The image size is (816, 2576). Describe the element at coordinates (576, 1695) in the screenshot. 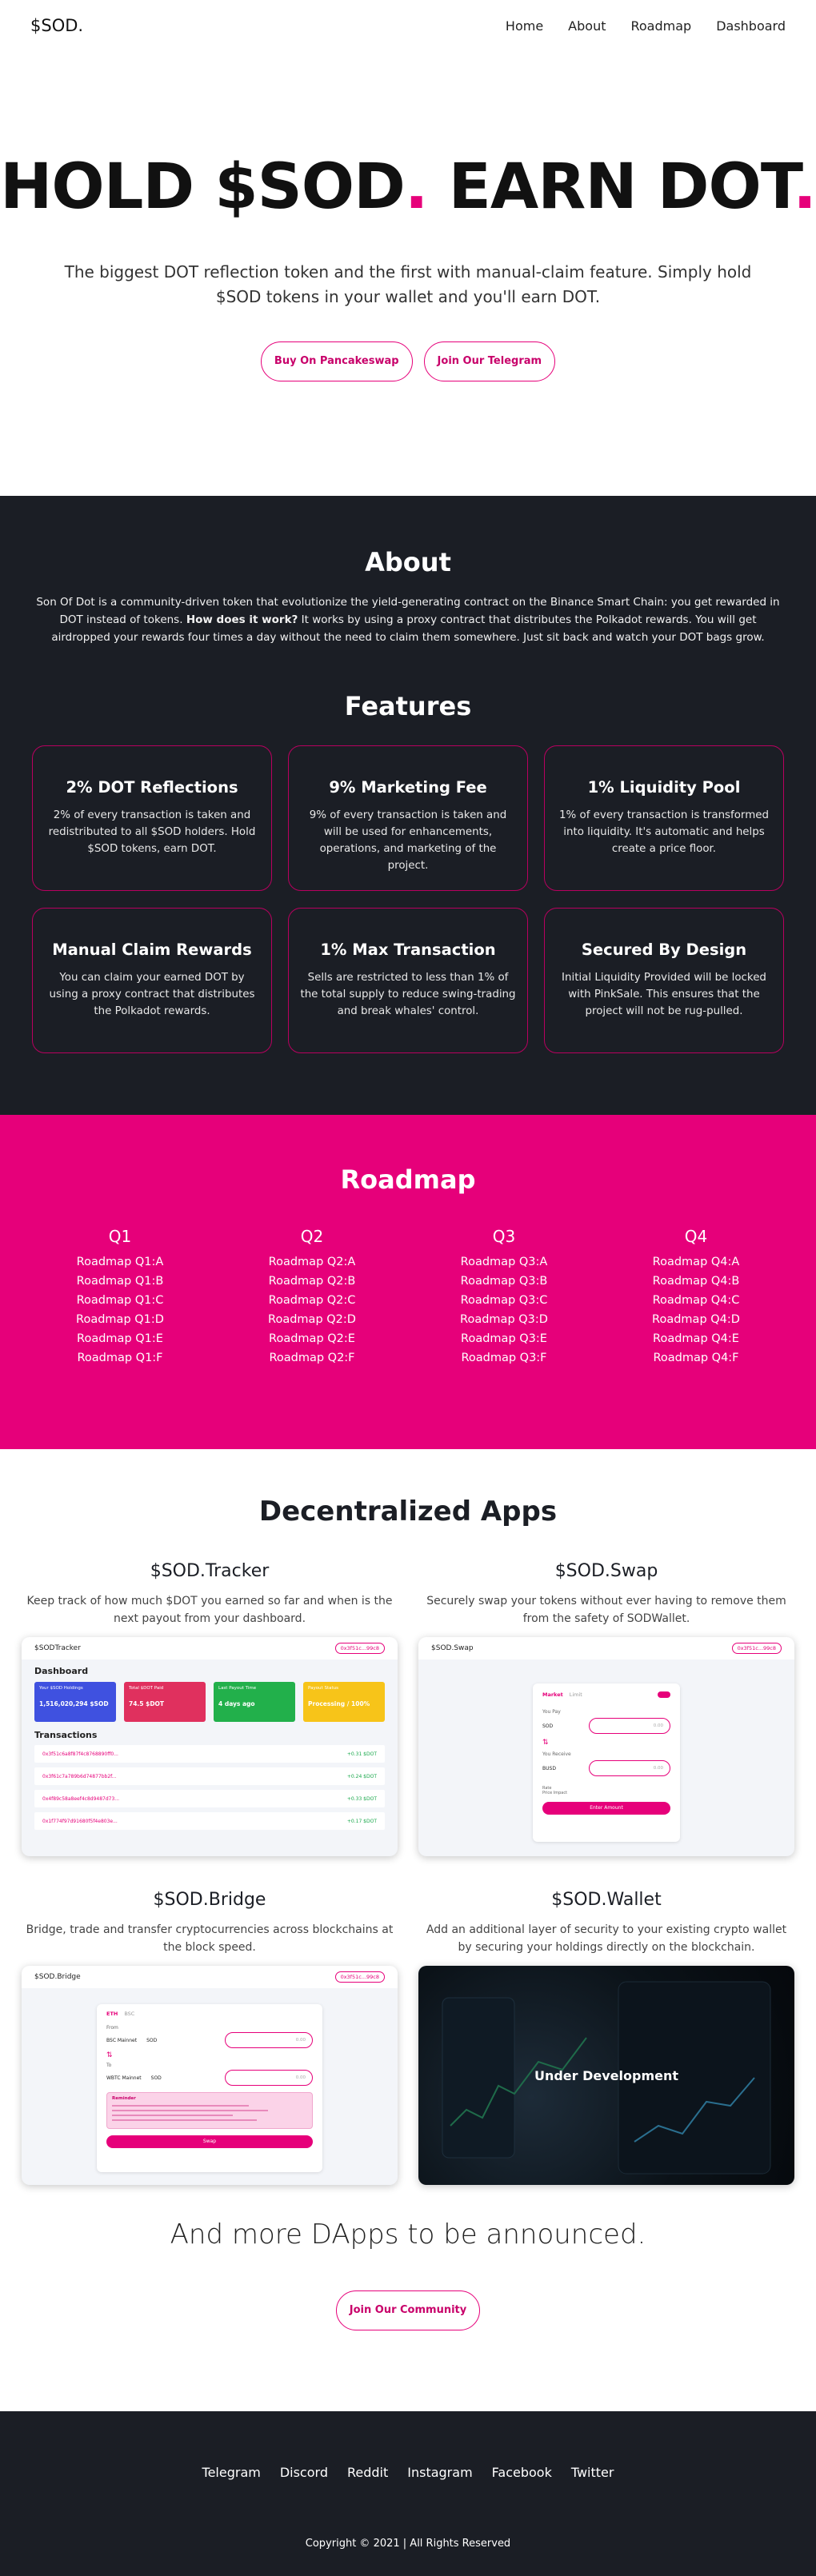

I see `tab-limit: Limit` at that location.